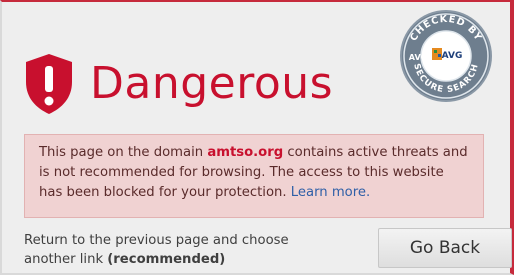 Image resolution: width=522 pixels, height=275 pixels. I want to click on alert-text-before: This page on the domain, so click(123, 152).